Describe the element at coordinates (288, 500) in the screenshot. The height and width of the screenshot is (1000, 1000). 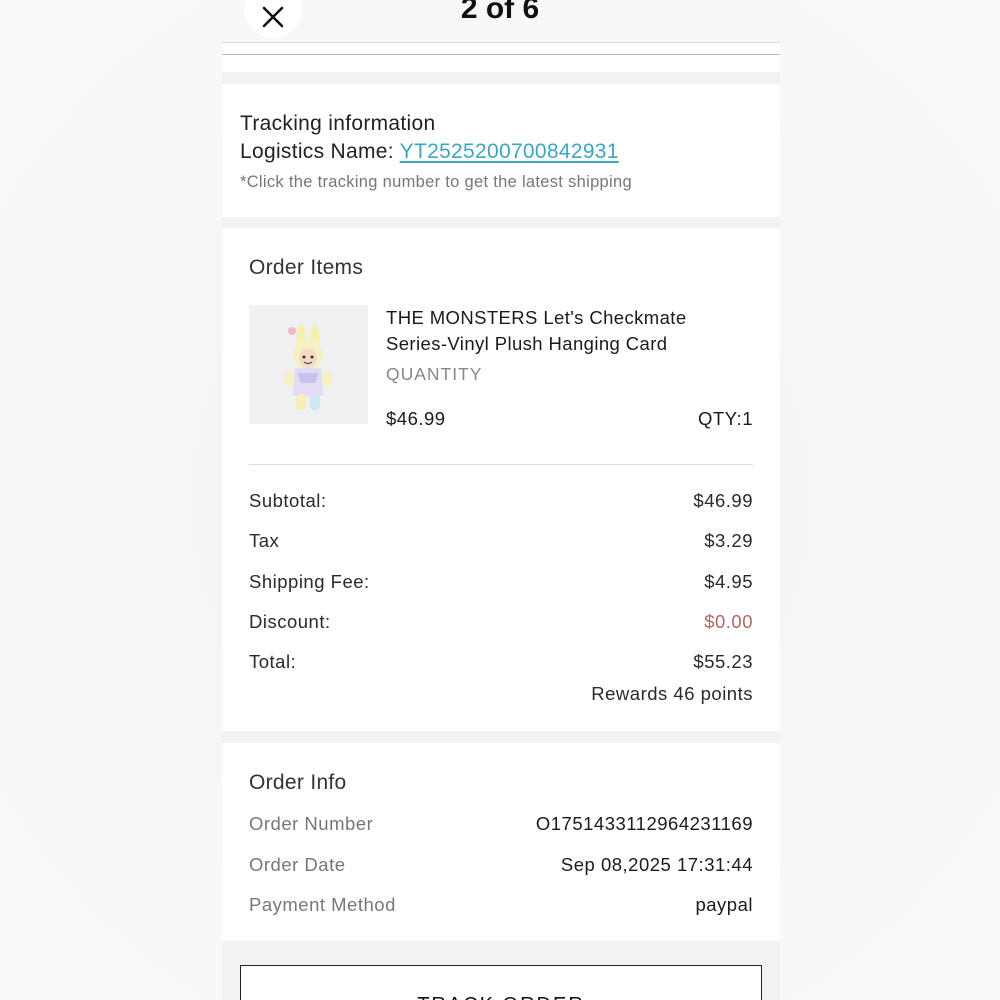
I see `subtotal-label: Subtotal:` at that location.